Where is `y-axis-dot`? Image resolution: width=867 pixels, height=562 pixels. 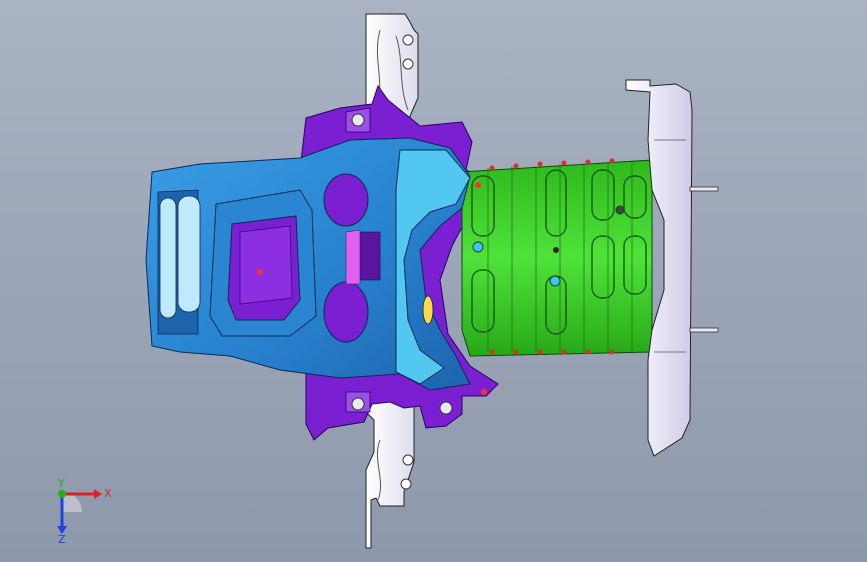
y-axis-dot is located at coordinates (62, 494).